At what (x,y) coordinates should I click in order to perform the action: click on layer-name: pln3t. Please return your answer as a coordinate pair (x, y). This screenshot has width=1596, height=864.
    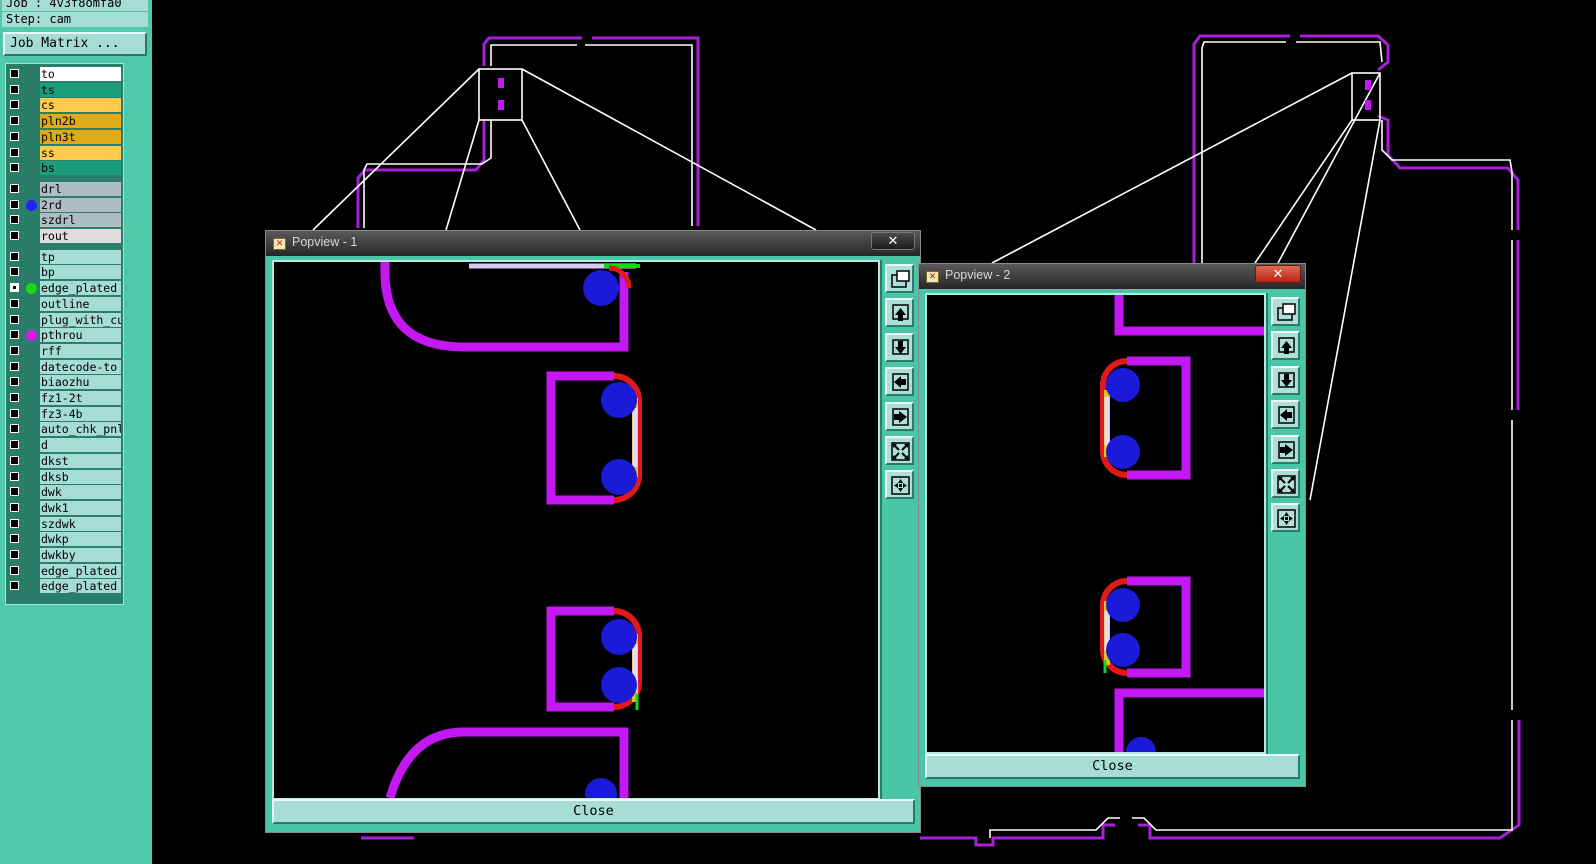
    Looking at the image, I should click on (80, 136).